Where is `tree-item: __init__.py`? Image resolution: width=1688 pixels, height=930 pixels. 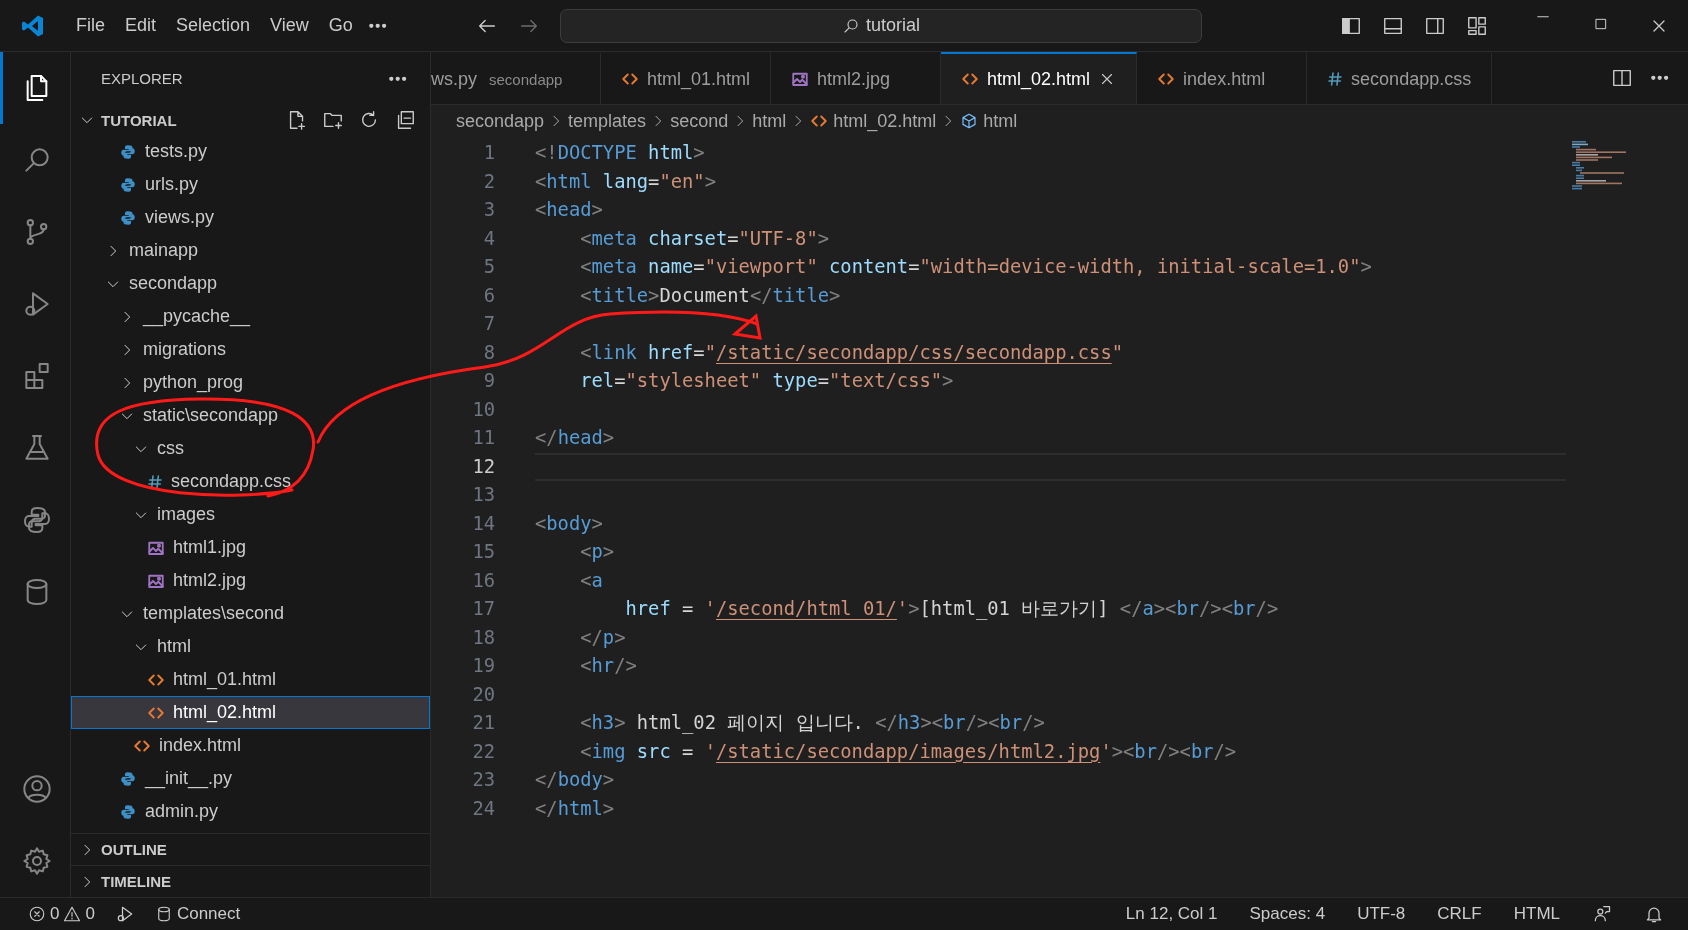
tree-item: __init__.py is located at coordinates (250, 778).